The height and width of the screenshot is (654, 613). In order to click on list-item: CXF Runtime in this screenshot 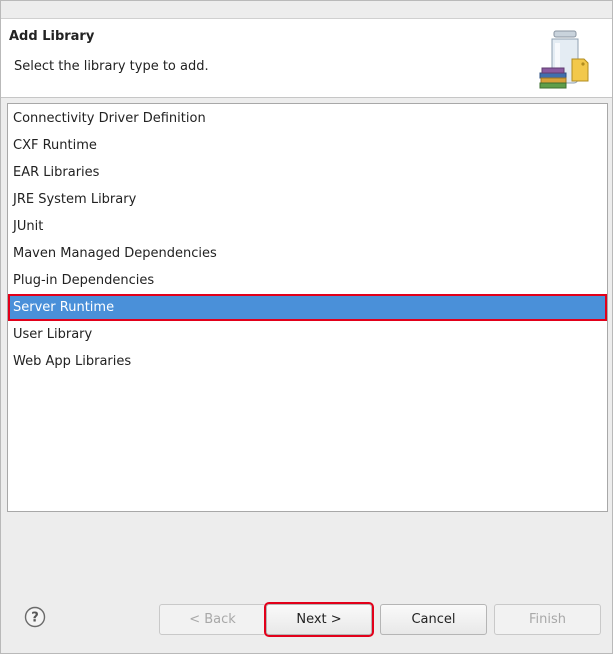, I will do `click(307, 145)`.